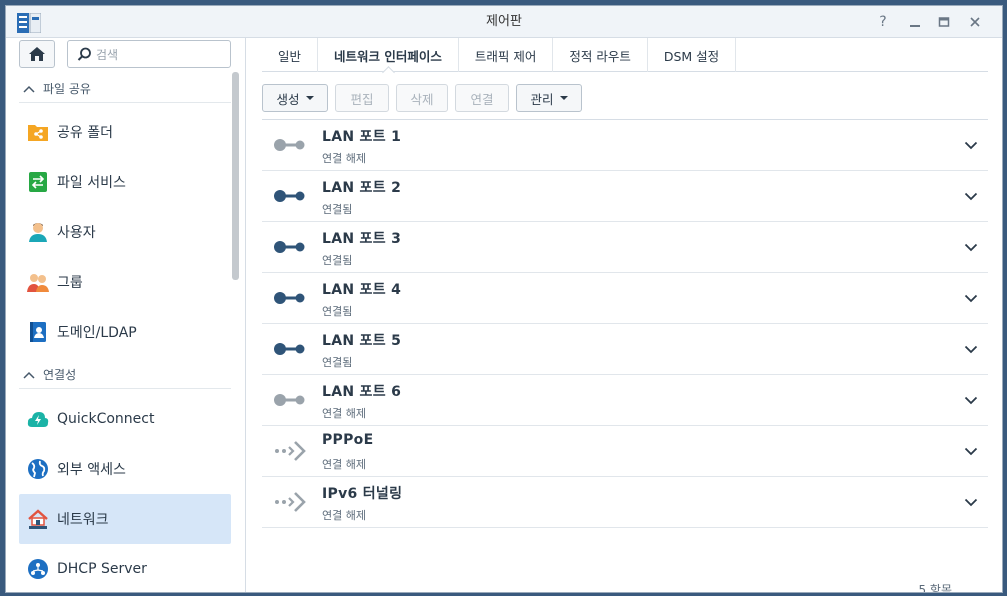  I want to click on sidebar-item-label: 외부 액세스, so click(91, 470).